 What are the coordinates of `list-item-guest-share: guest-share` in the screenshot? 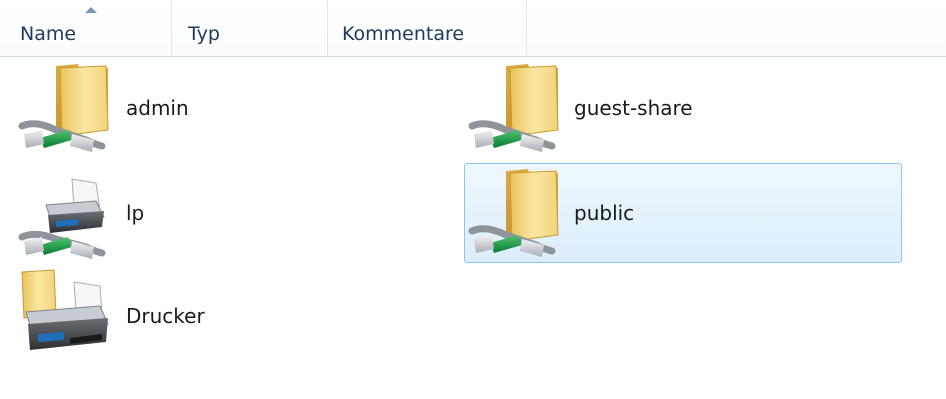 It's located at (684, 108).